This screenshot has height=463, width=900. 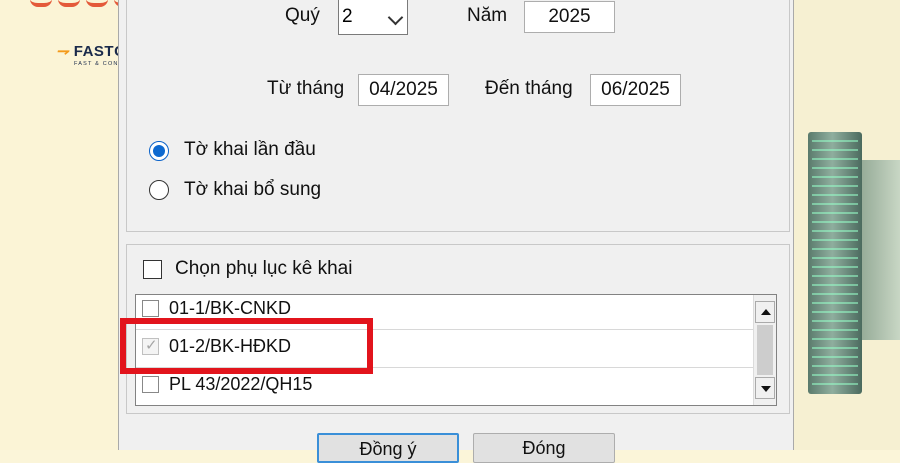 What do you see at coordinates (230, 308) in the screenshot?
I see `appendix-item-label: 01-1/BK-CNKD` at bounding box center [230, 308].